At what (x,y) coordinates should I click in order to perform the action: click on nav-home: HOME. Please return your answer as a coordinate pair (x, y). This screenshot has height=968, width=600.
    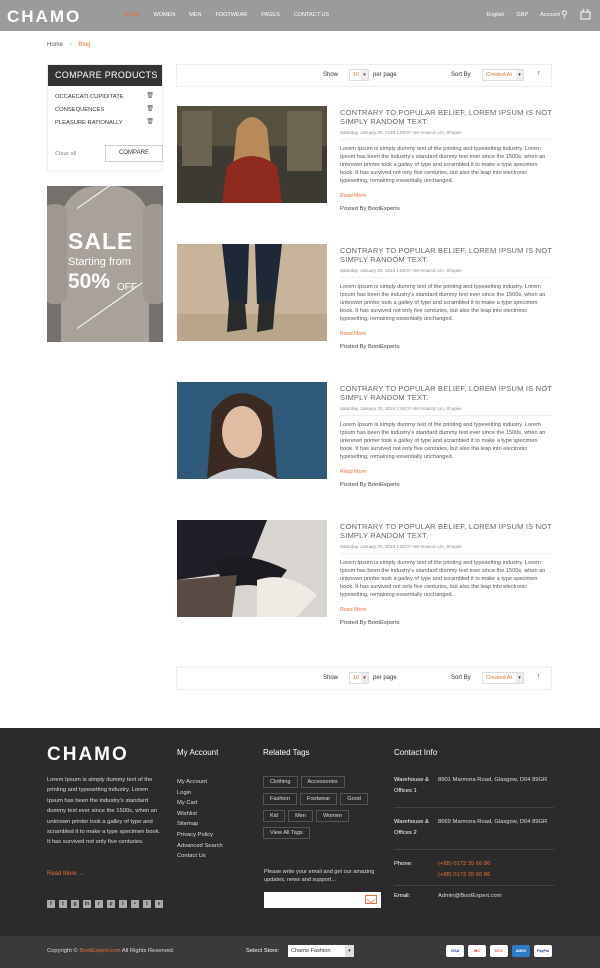
    Looking at the image, I should click on (131, 15).